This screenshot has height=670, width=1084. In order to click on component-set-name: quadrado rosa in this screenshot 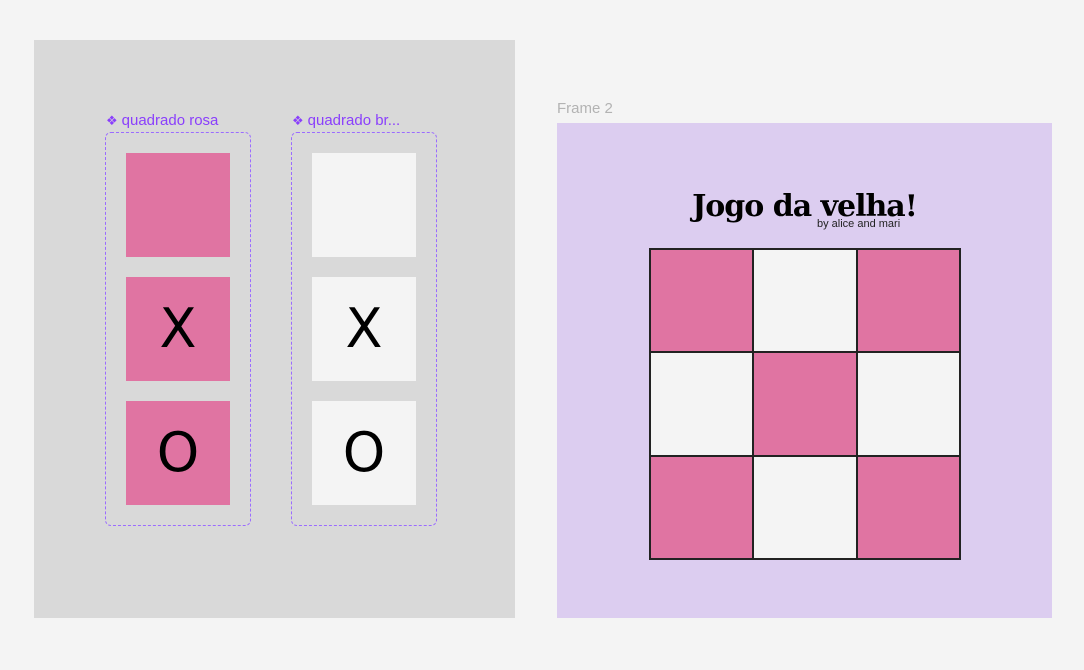, I will do `click(170, 120)`.